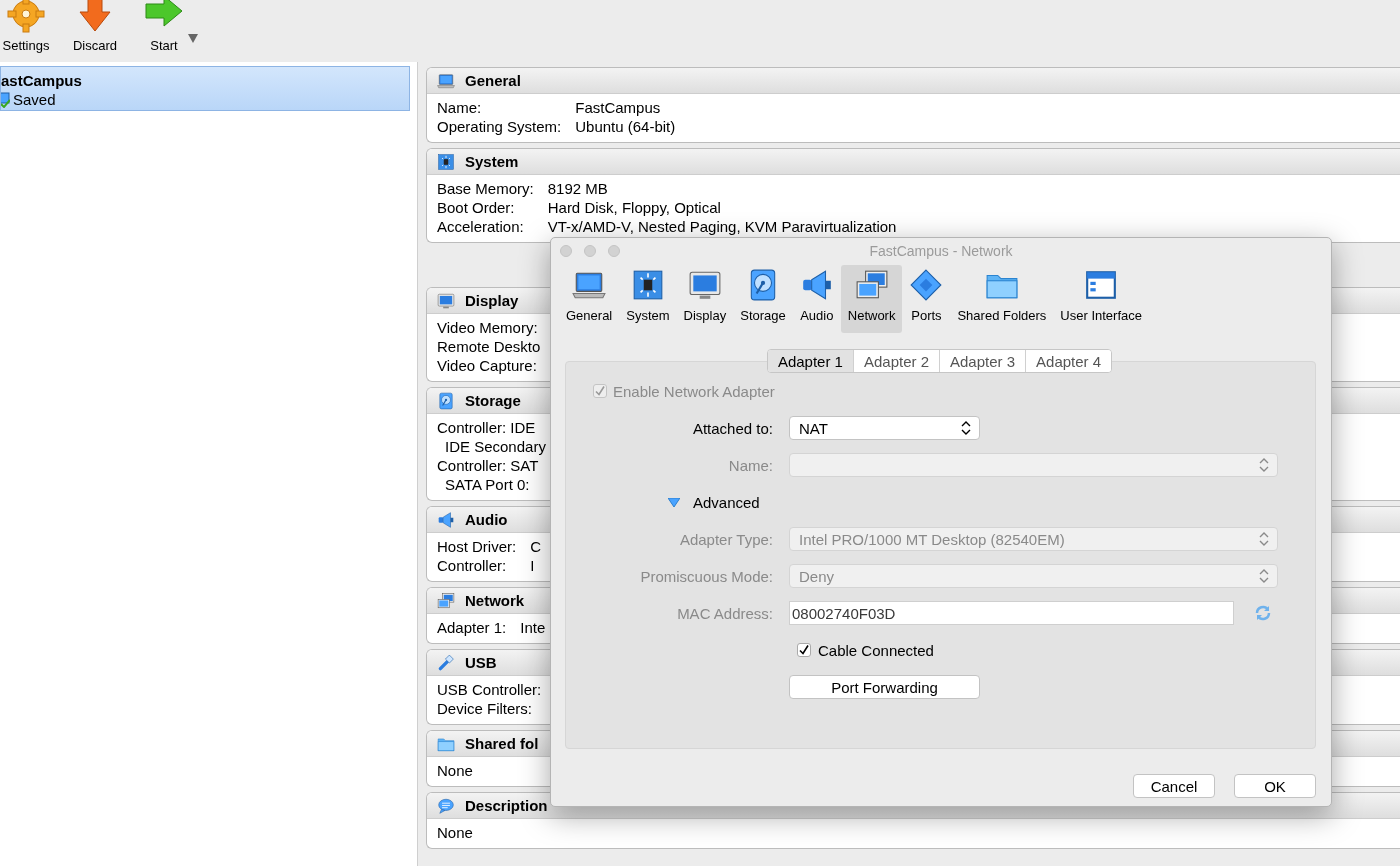  Describe the element at coordinates (705, 299) in the screenshot. I see `settings-category: Display` at that location.